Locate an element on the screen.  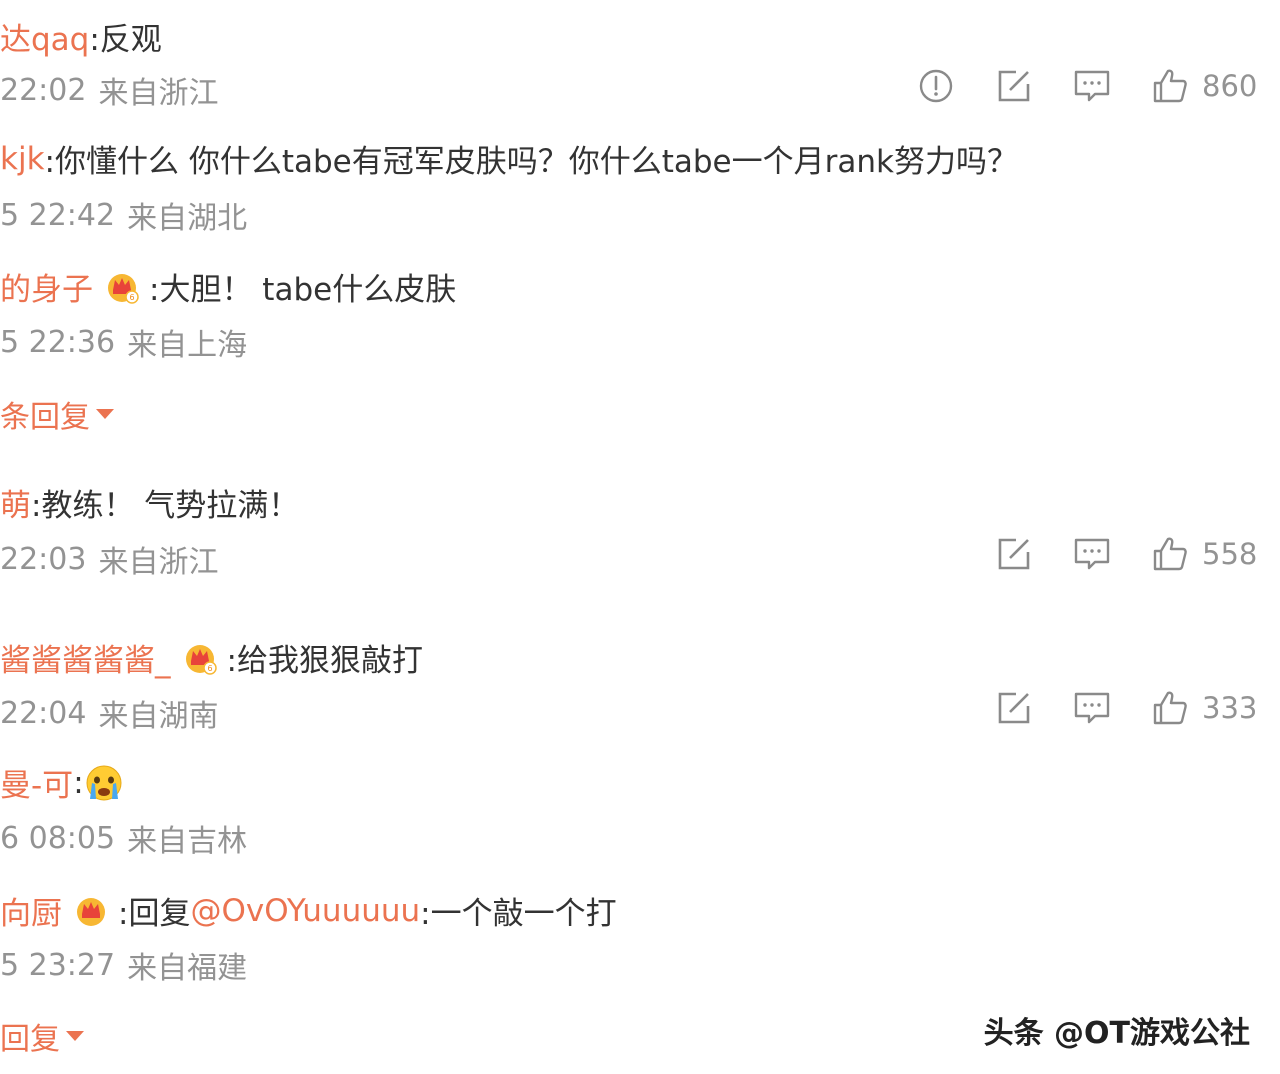
comment-4-location: 来自湖南 is located at coordinates (158, 716).